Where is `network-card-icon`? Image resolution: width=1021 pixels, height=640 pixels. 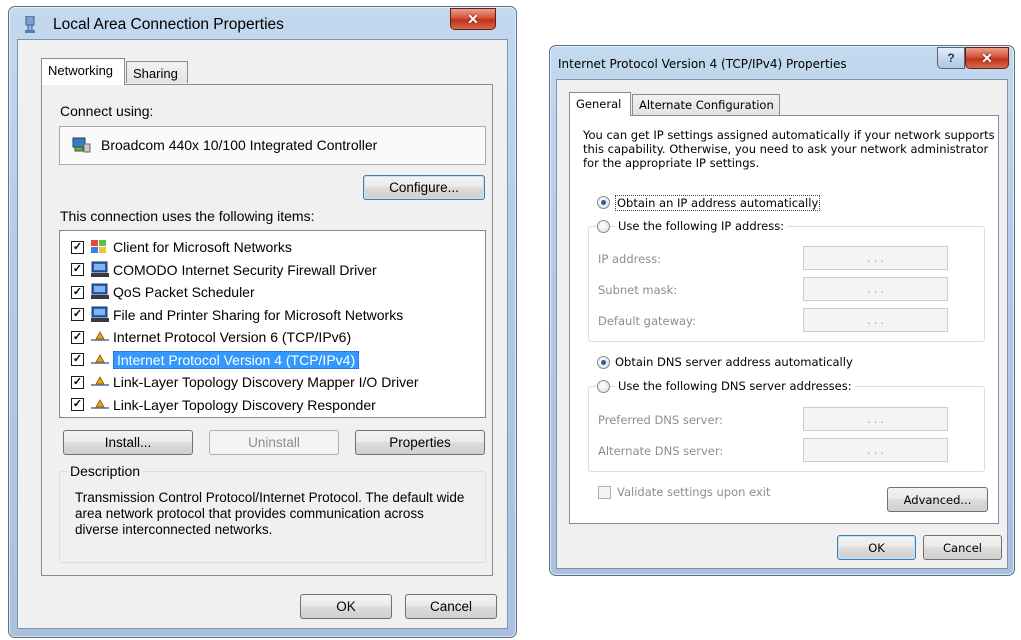
network-card-icon is located at coordinates (81, 148).